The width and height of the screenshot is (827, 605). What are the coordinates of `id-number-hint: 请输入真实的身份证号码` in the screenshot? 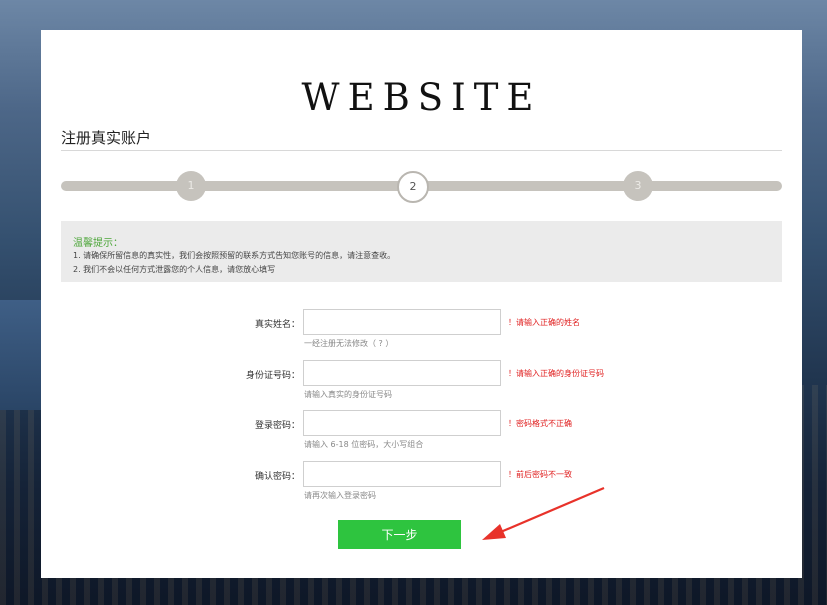 It's located at (348, 394).